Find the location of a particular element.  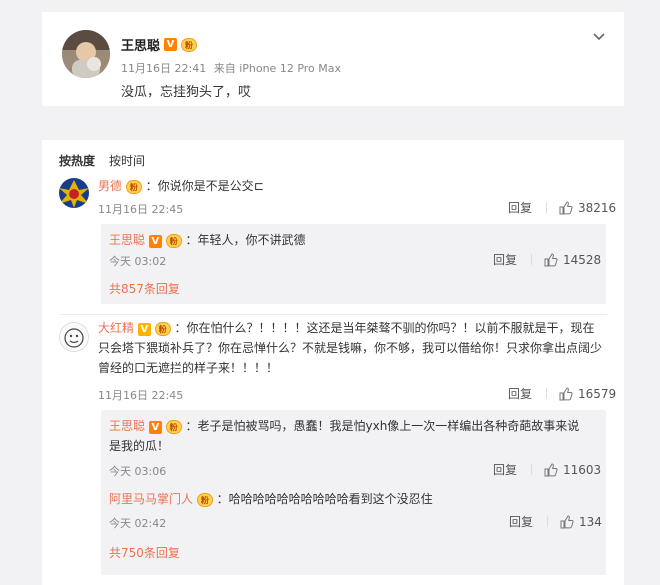

like-button: 134 is located at coordinates (581, 522).